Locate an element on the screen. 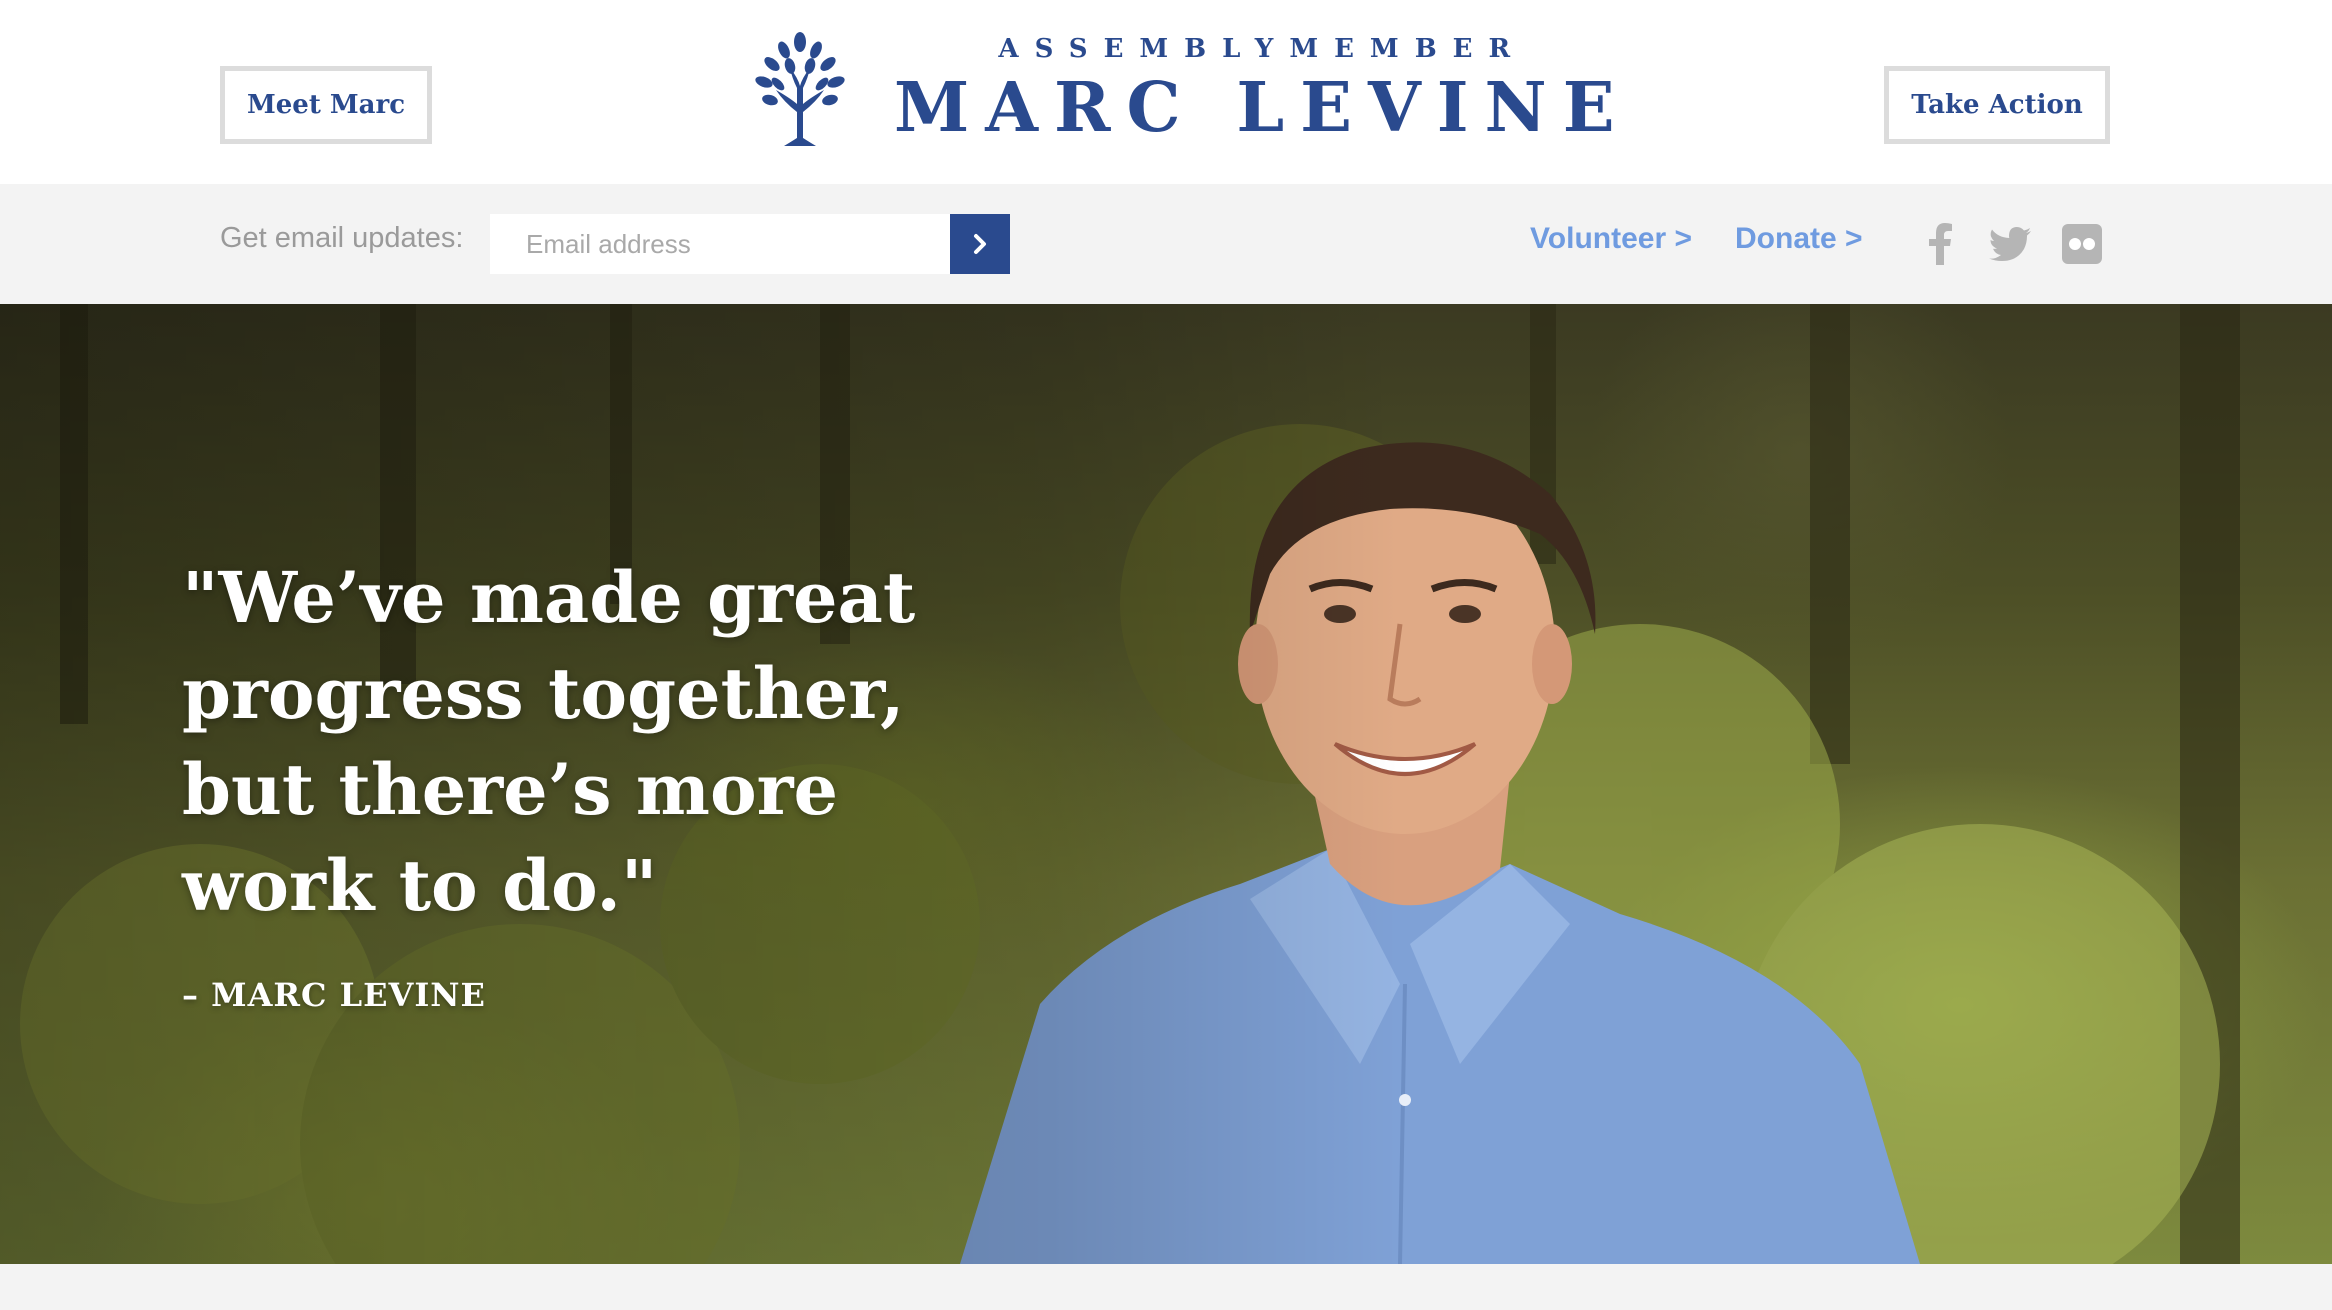 The height and width of the screenshot is (1310, 2332). tree-icon is located at coordinates (800, 89).